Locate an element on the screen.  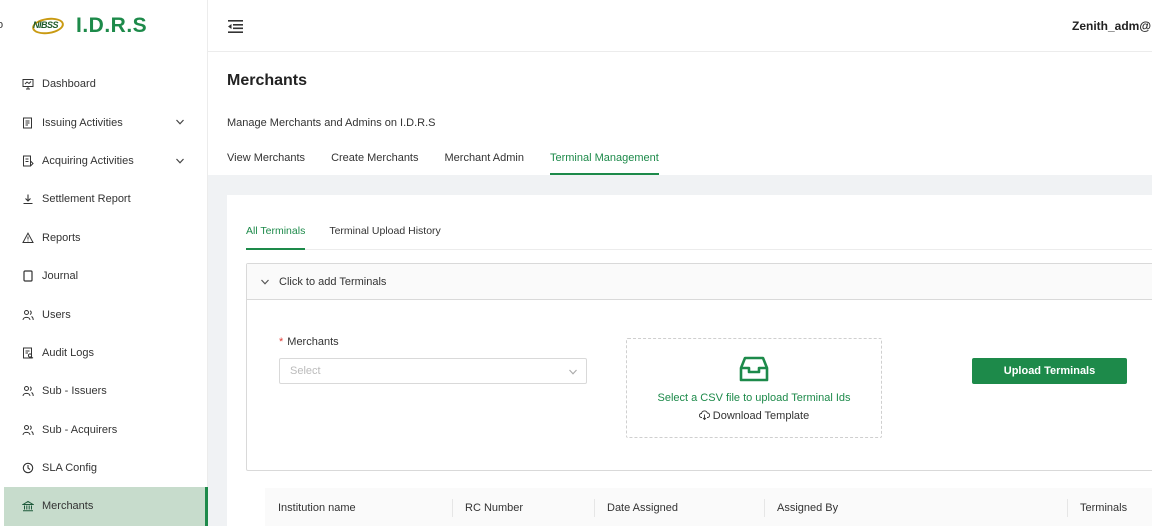
dashboard-icon is located at coordinates (28, 84).